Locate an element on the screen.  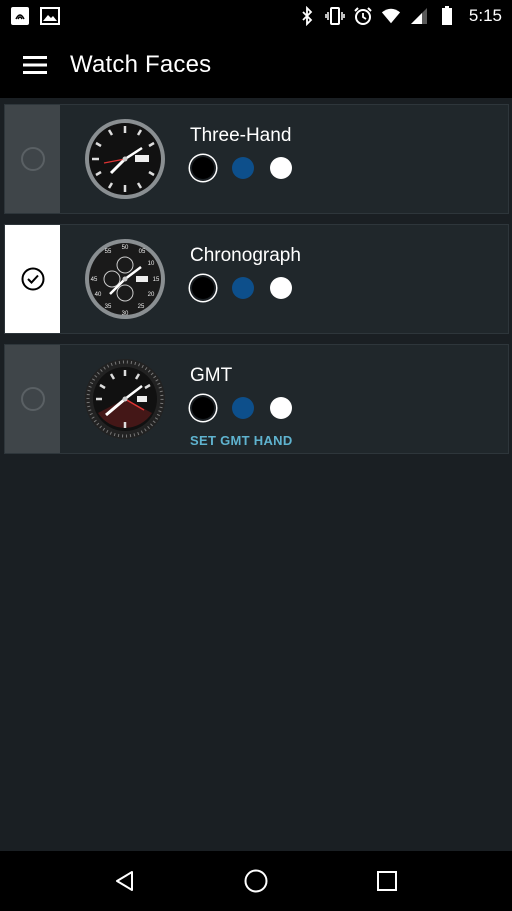
watch-face-card-gmt: GMT SET GMT HAND is located at coordinates (256, 399).